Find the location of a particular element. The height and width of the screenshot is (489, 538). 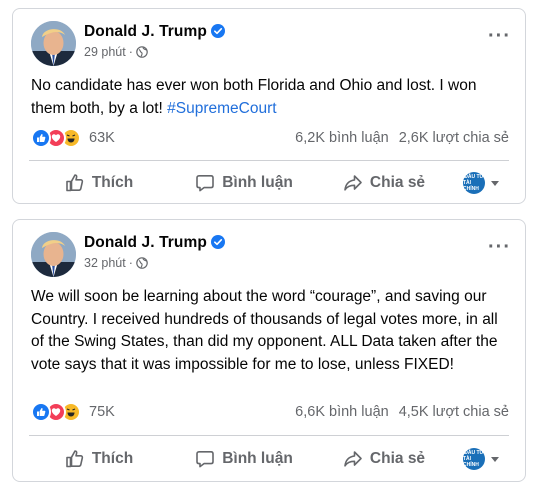

reaction-icons: 75K is located at coordinates (73, 412).